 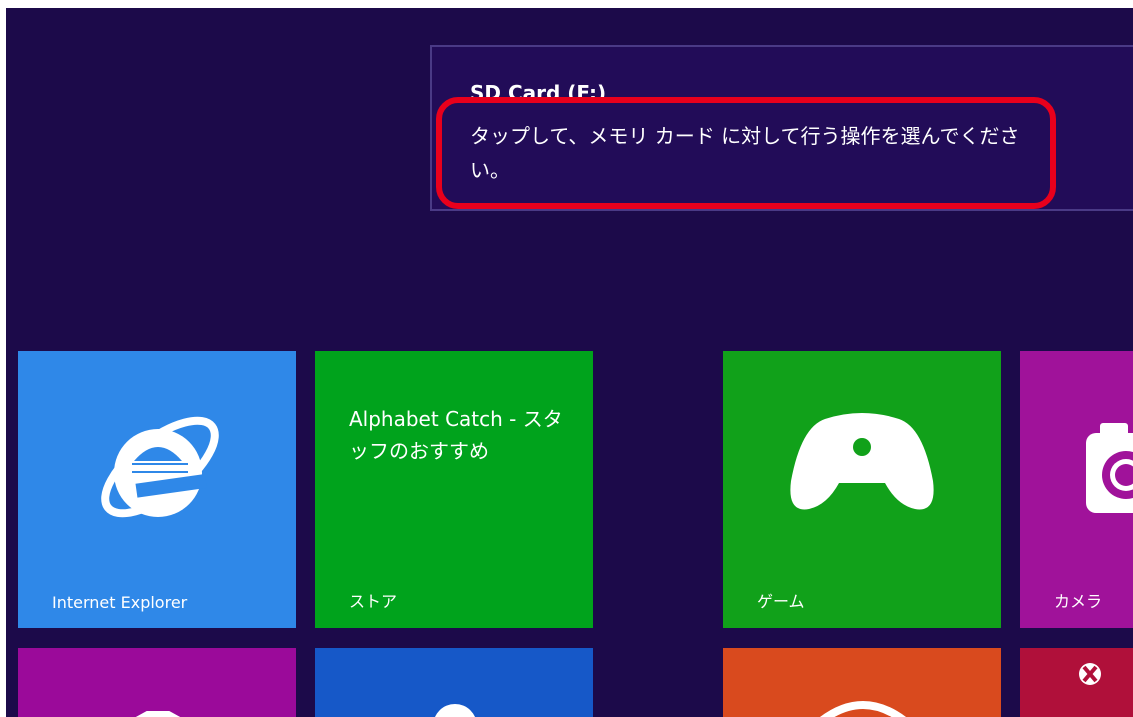 I want to click on tile-label: カメラ, so click(x=1078, y=601).